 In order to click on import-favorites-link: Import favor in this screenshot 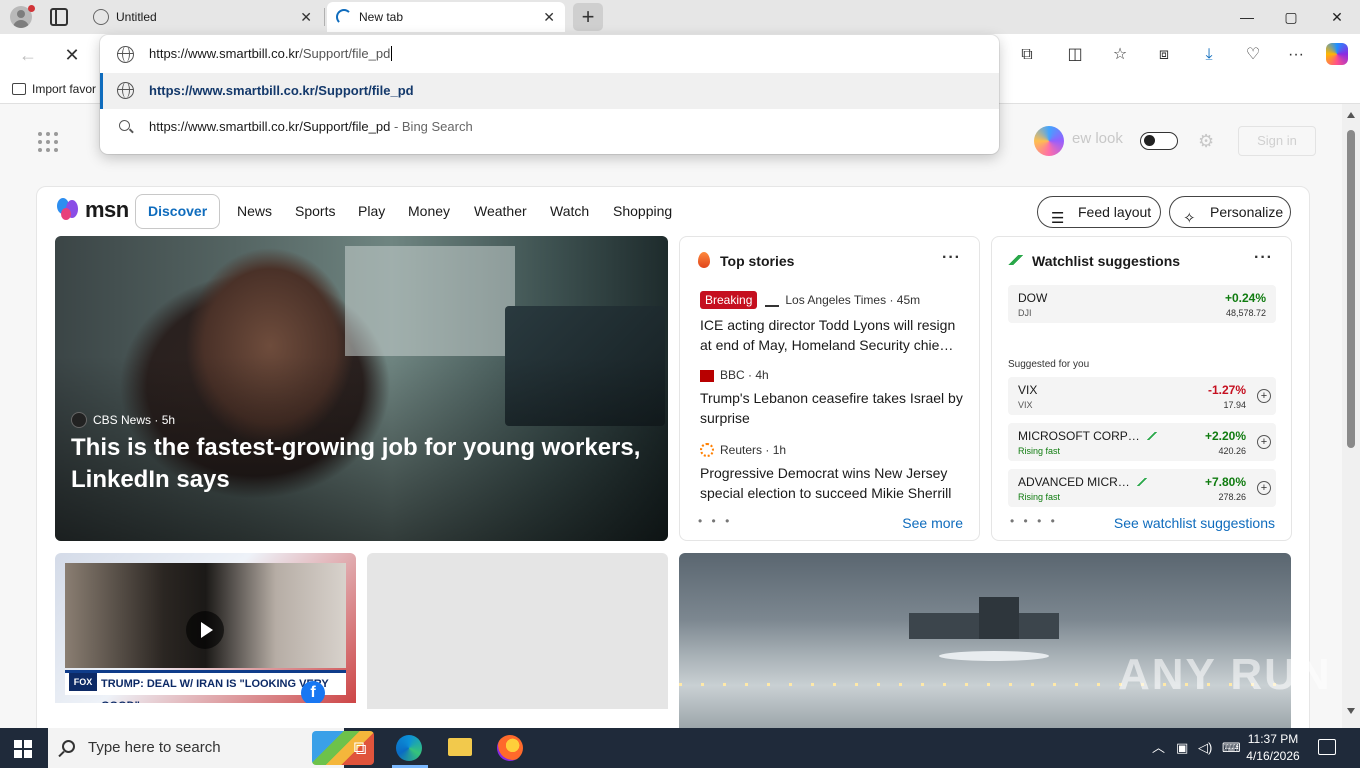, I will do `click(54, 89)`.